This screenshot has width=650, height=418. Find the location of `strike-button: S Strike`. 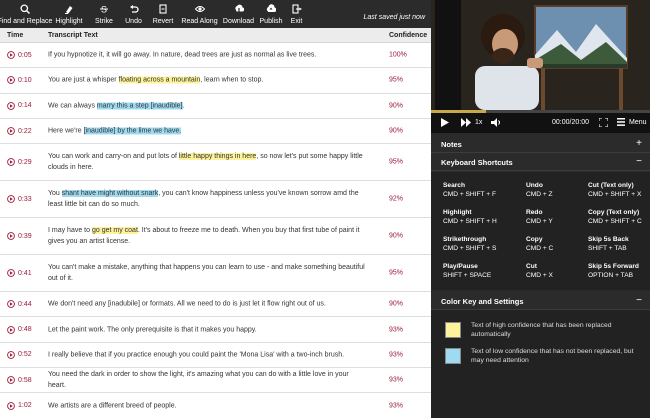

strike-button: S Strike is located at coordinates (104, 14).